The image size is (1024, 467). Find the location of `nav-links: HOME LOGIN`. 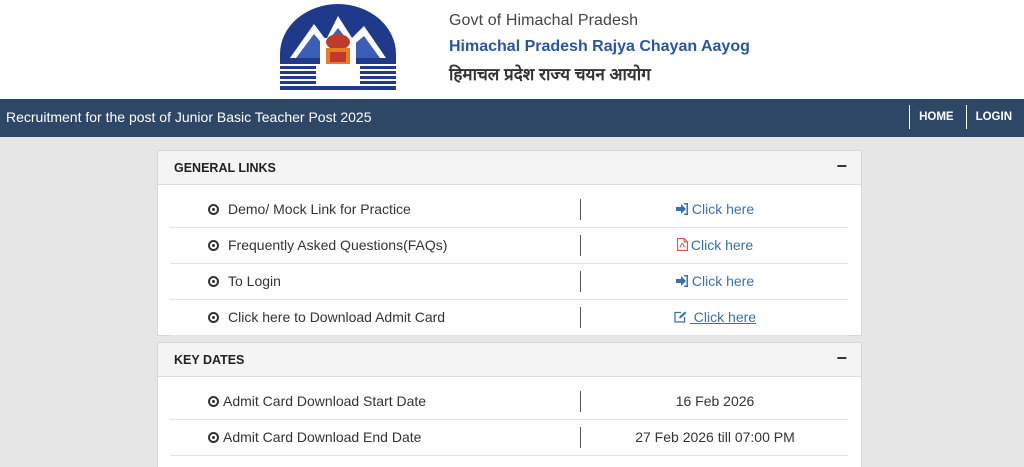

nav-links: HOME LOGIN is located at coordinates (966, 118).